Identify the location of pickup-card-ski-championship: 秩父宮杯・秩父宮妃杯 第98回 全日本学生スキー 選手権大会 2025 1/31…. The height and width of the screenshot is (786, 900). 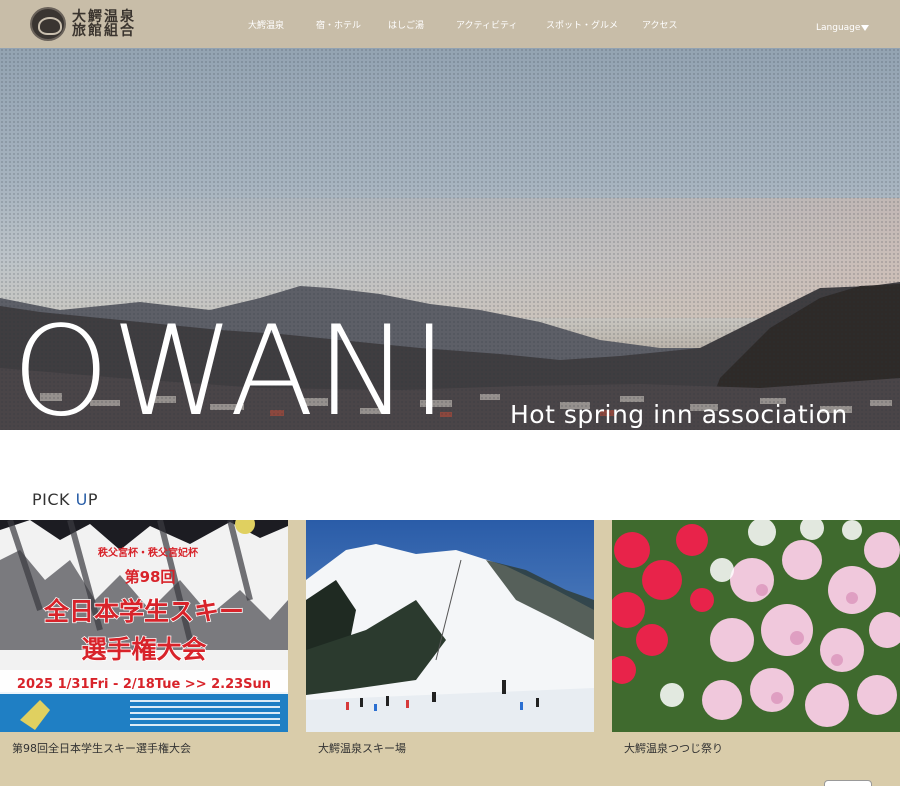
(144, 653).